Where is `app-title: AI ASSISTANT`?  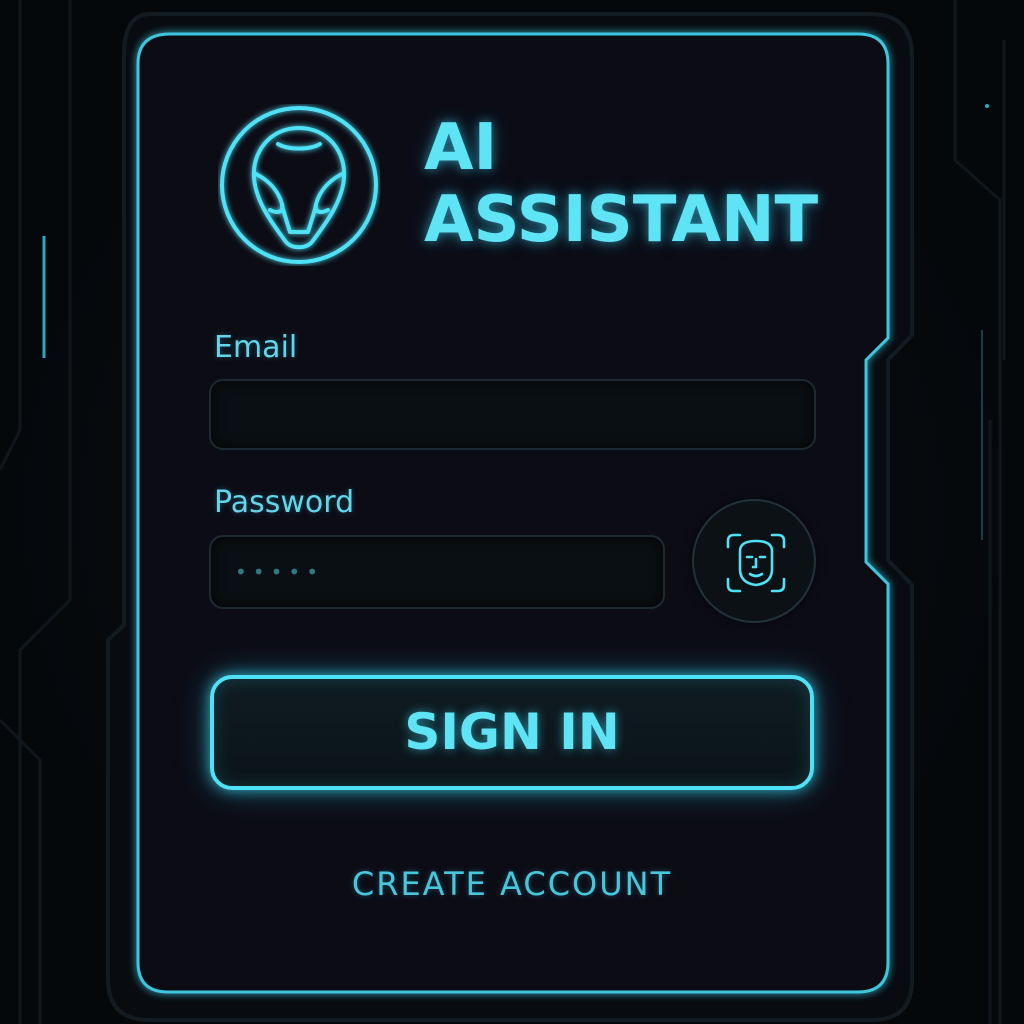 app-title: AI ASSISTANT is located at coordinates (621, 184).